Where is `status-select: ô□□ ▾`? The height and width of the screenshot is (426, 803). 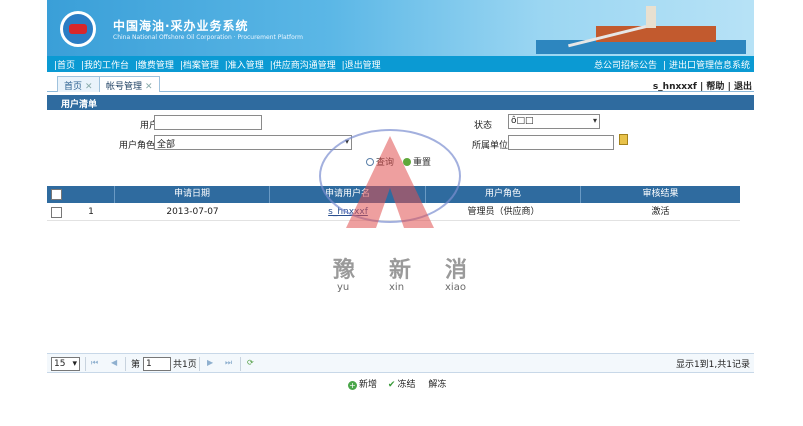 status-select: ô□□ ▾ is located at coordinates (554, 121).